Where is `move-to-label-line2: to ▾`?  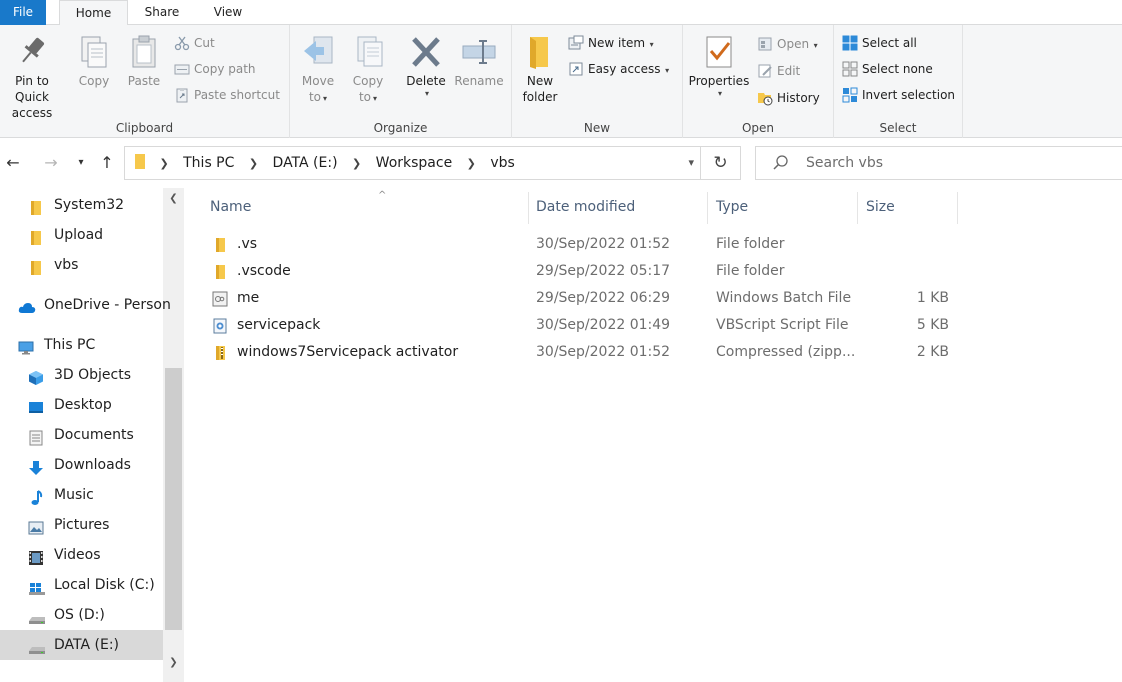
move-to-label-line2: to ▾ is located at coordinates (318, 97).